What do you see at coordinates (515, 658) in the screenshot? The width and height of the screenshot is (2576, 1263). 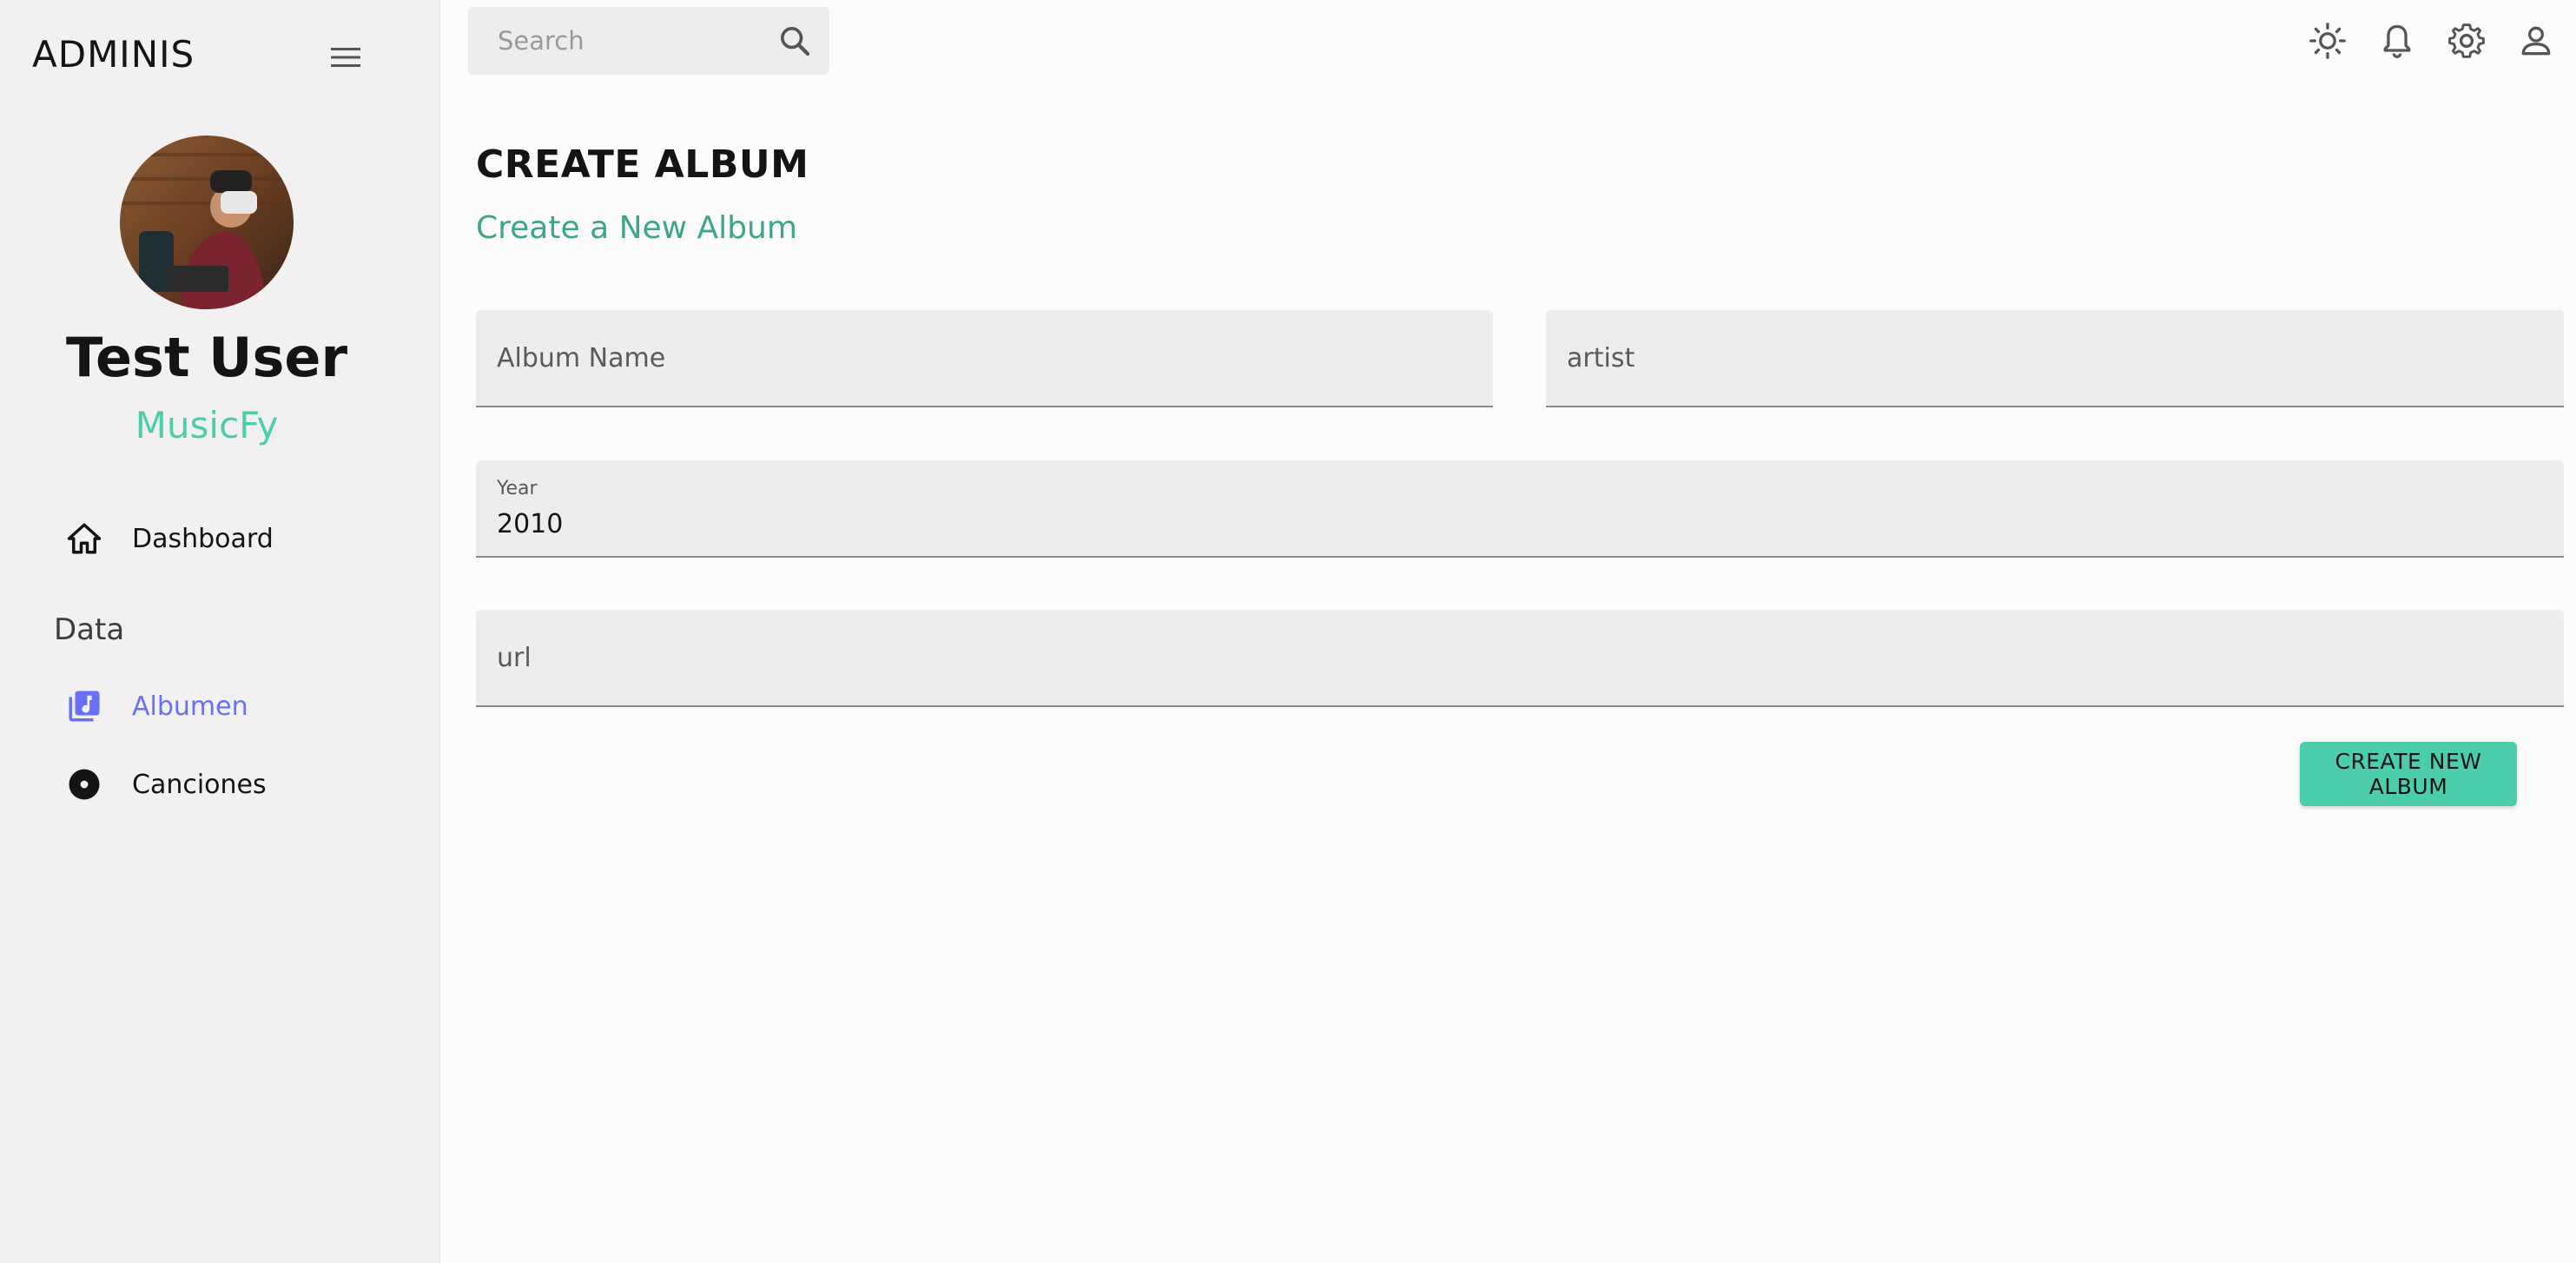 I see `url-placeholder: url` at bounding box center [515, 658].